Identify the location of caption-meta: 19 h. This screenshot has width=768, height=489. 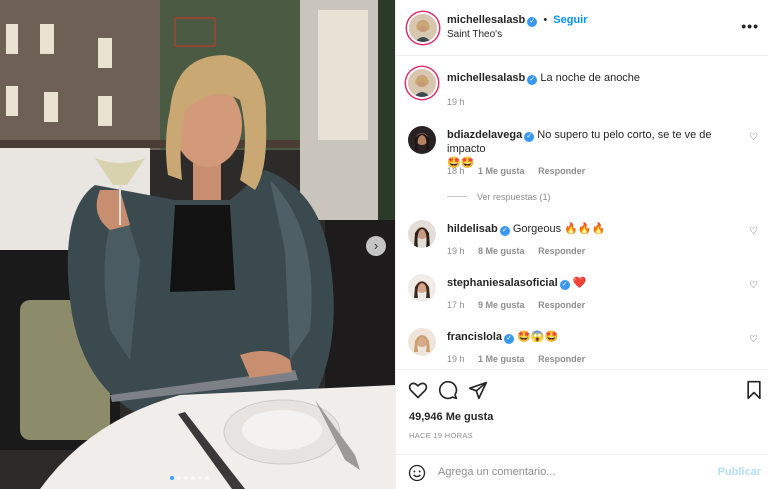
(461, 102).